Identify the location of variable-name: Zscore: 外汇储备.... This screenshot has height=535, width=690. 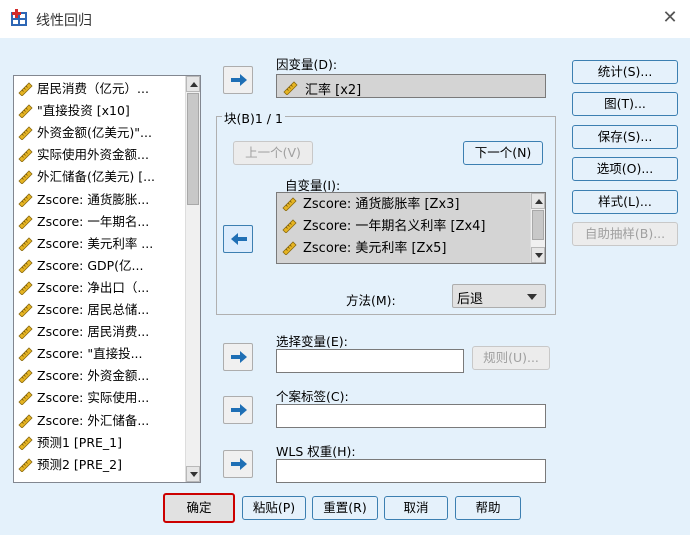
(93, 420).